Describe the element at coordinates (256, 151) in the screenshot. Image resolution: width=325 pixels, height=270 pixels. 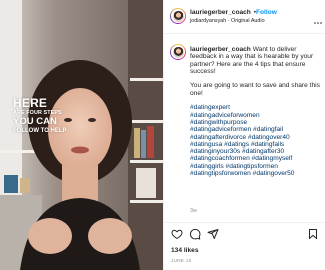
I see `hashtag-line: #datinginyour30s #datingafter30` at that location.